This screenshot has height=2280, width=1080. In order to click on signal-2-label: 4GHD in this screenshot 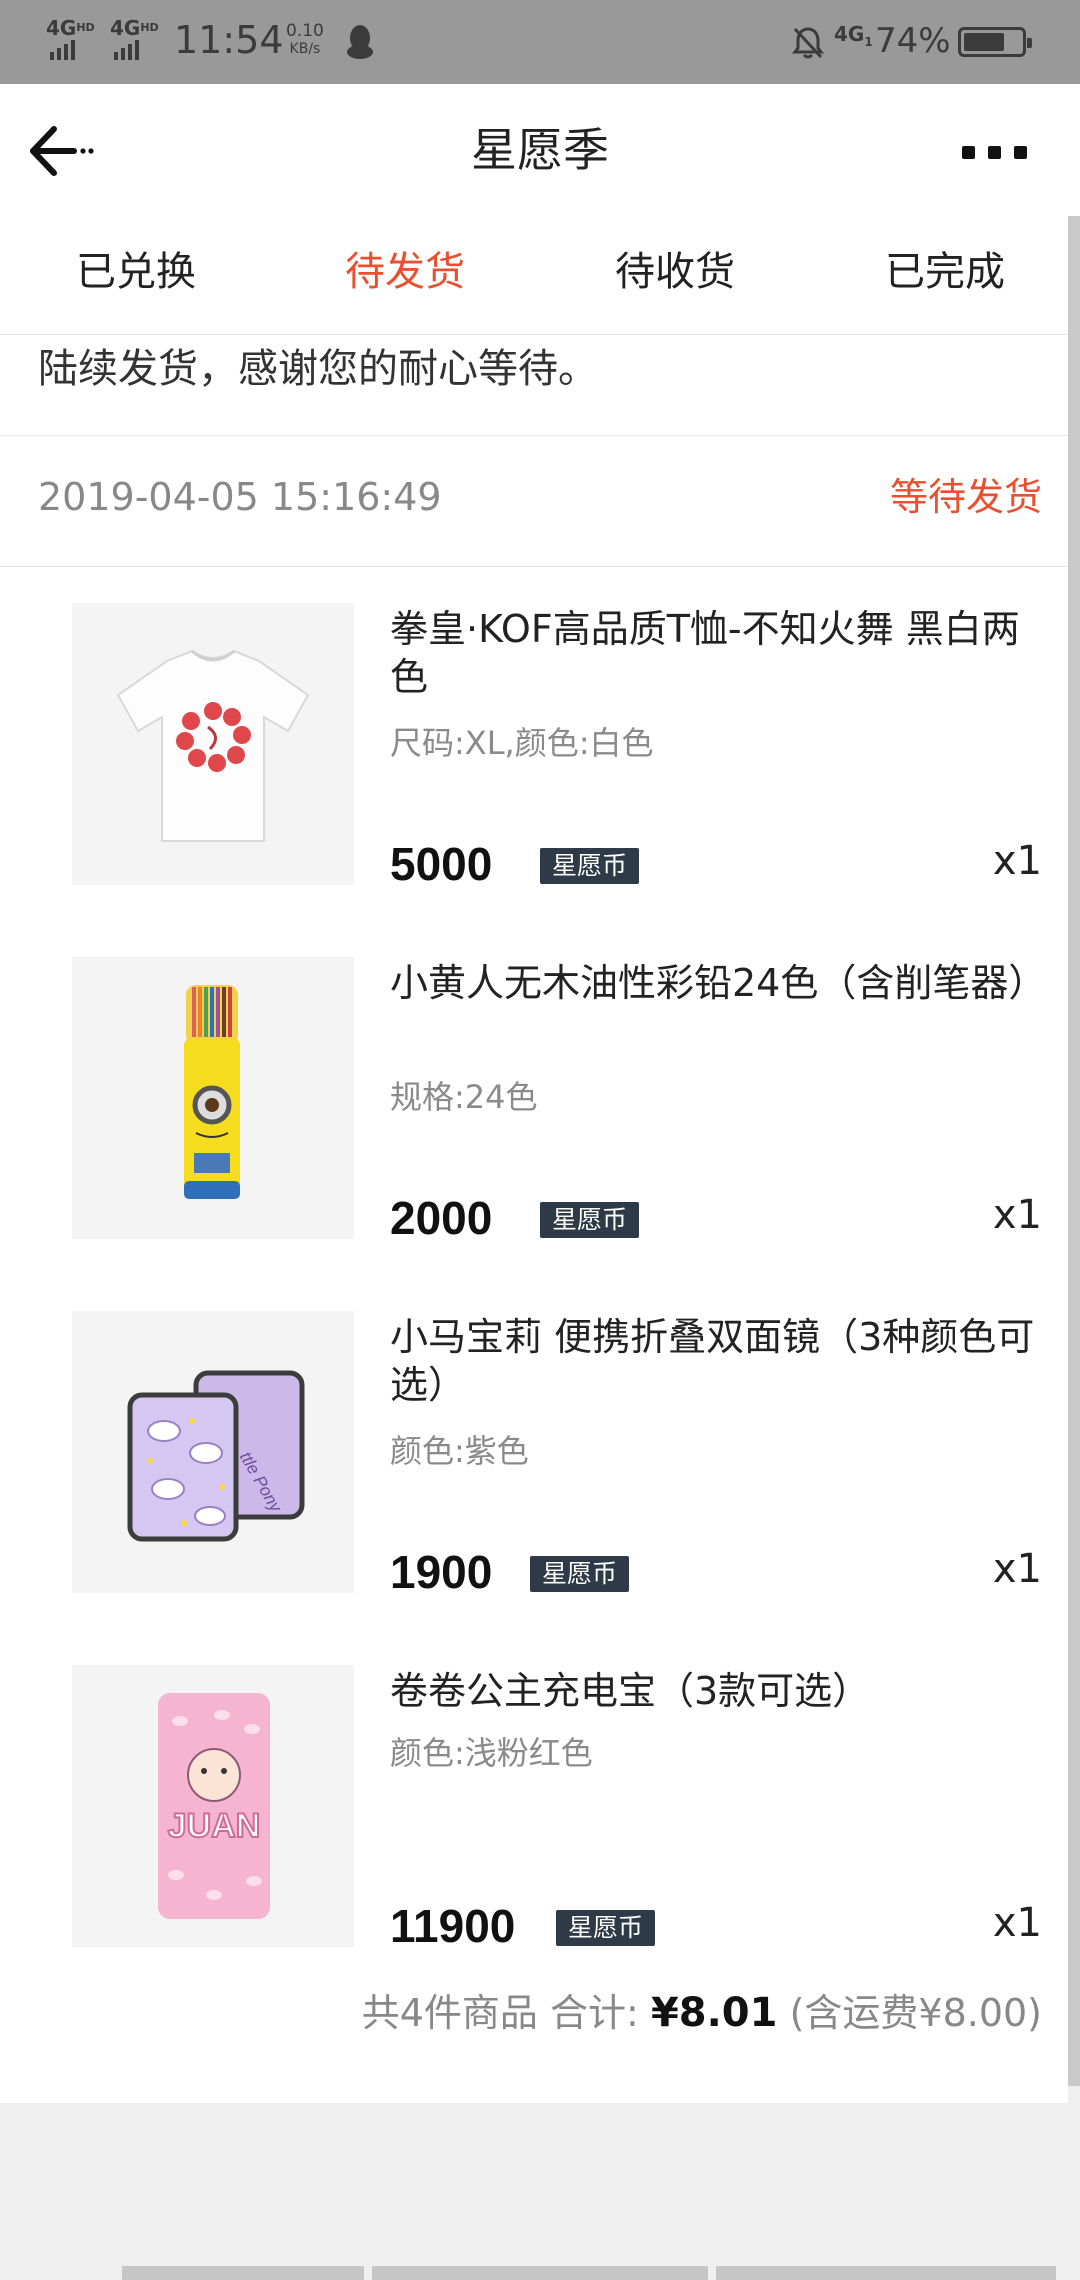, I will do `click(134, 28)`.